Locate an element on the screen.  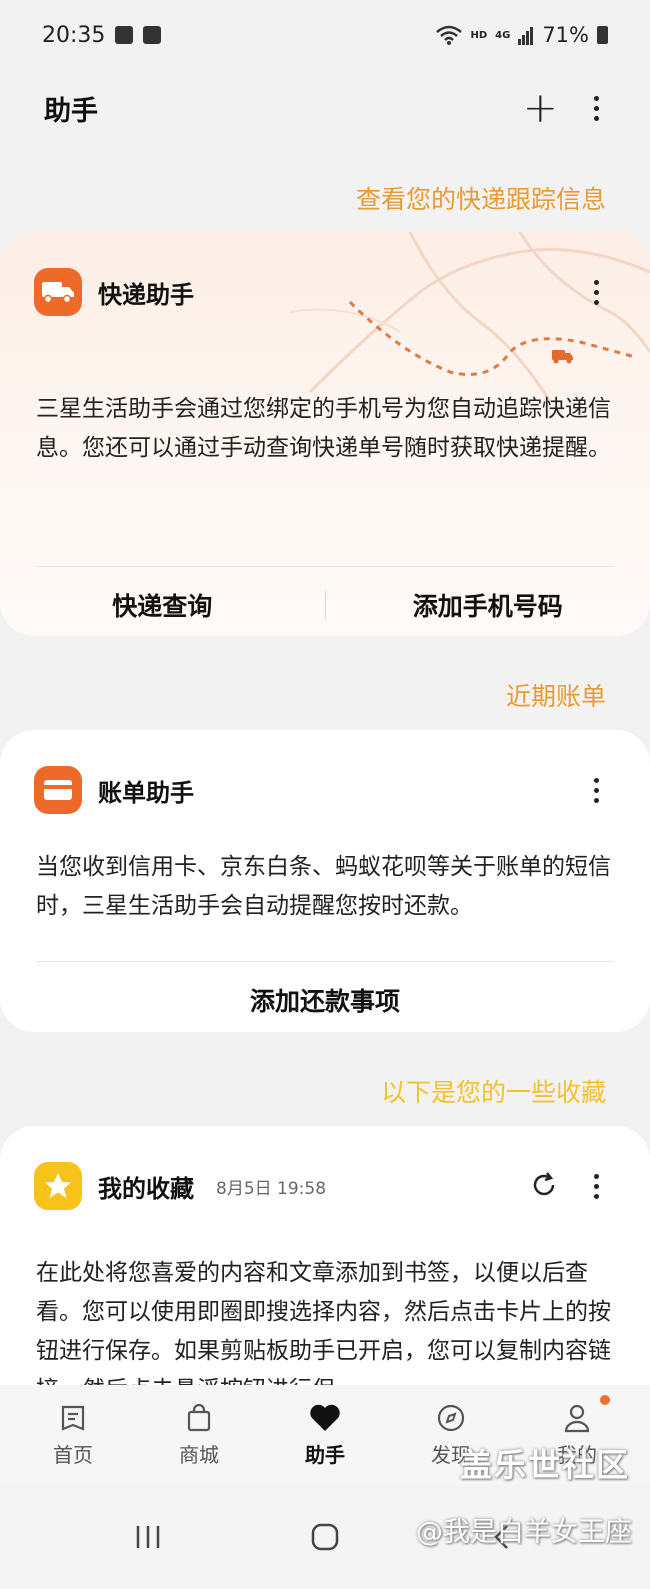
bills-more-icon is located at coordinates (596, 790).